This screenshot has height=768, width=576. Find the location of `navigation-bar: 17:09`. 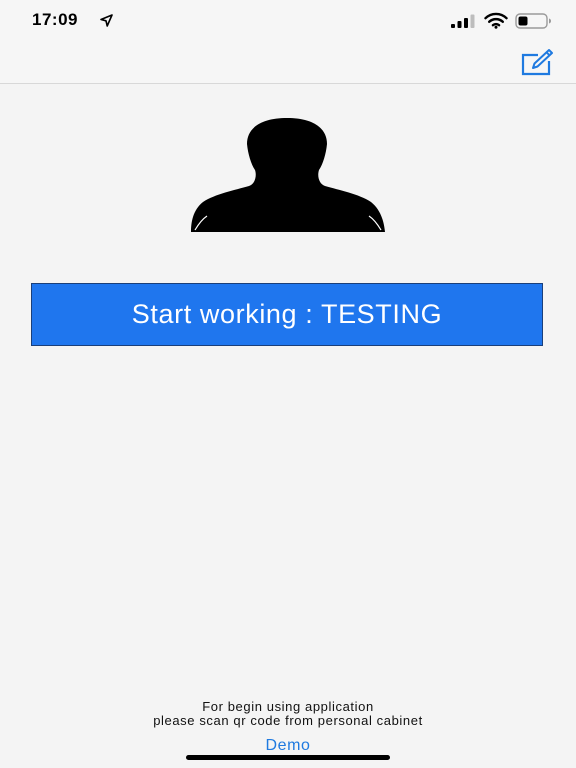

navigation-bar: 17:09 is located at coordinates (288, 42).